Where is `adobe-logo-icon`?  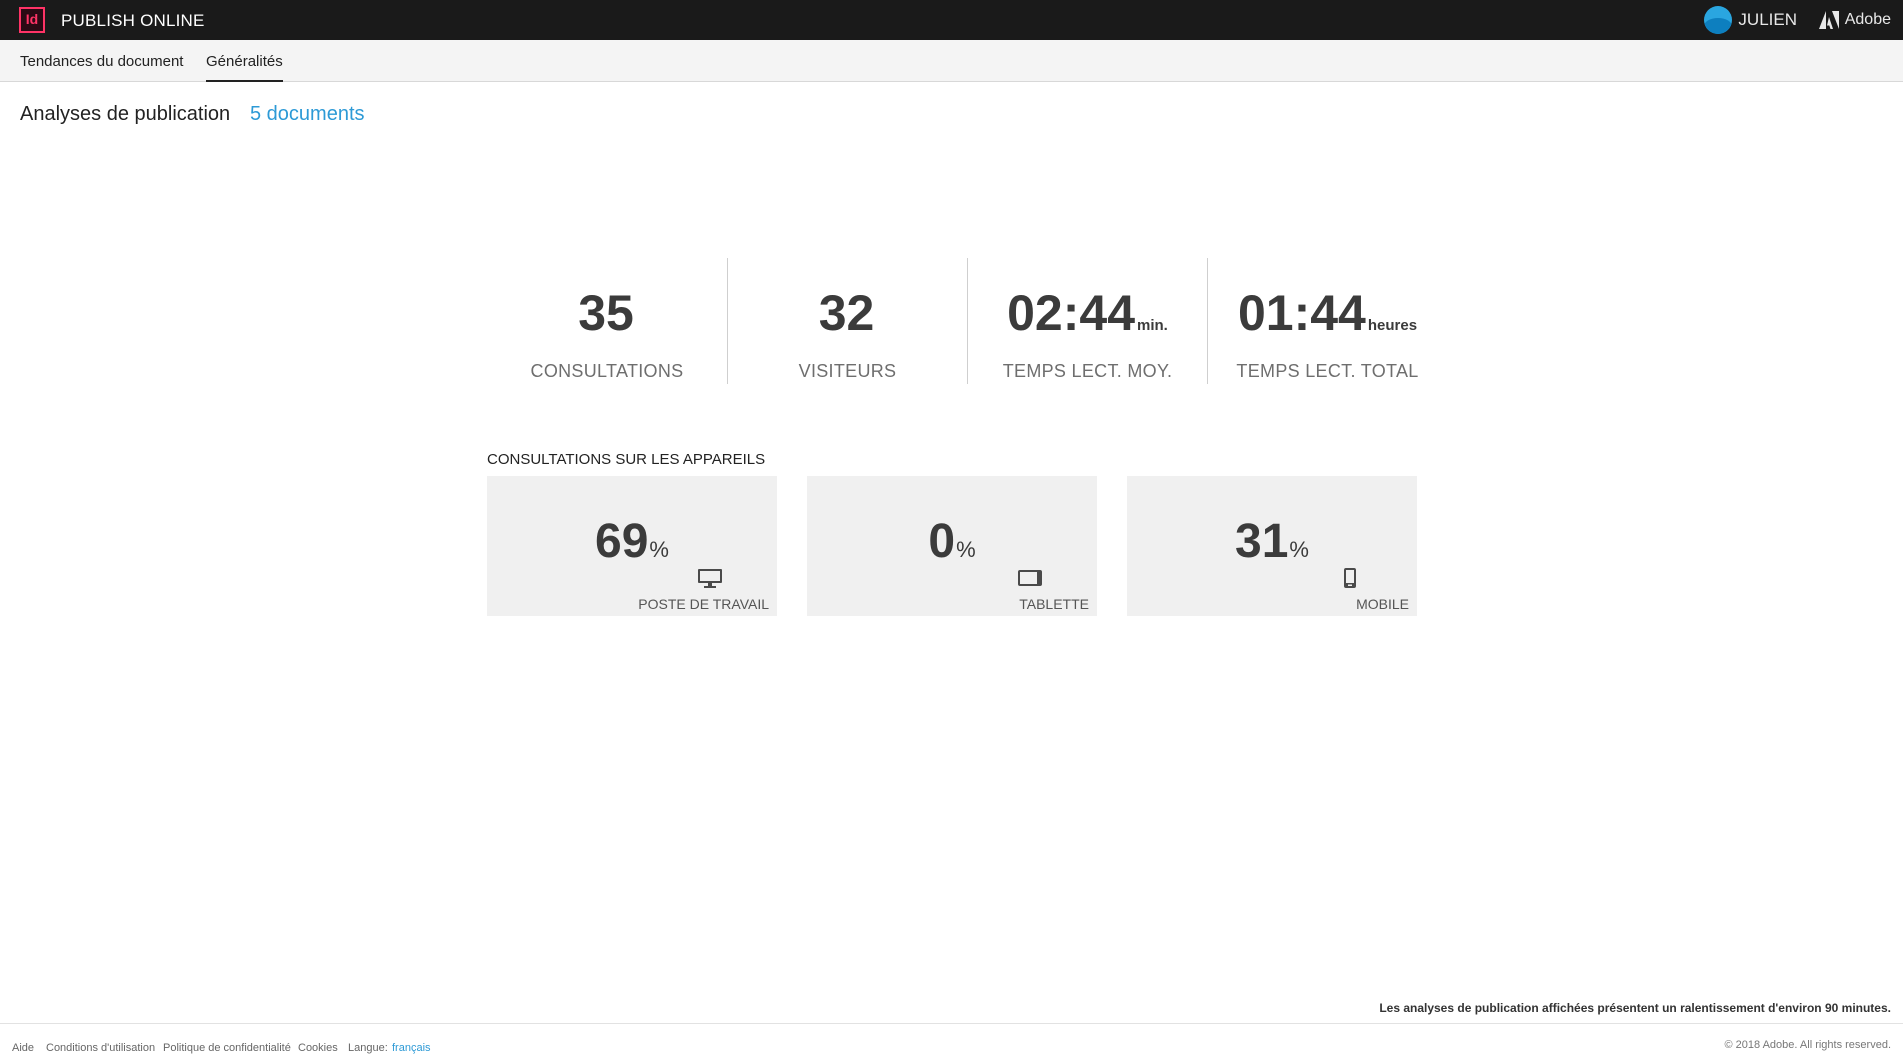
adobe-logo-icon is located at coordinates (1828, 20).